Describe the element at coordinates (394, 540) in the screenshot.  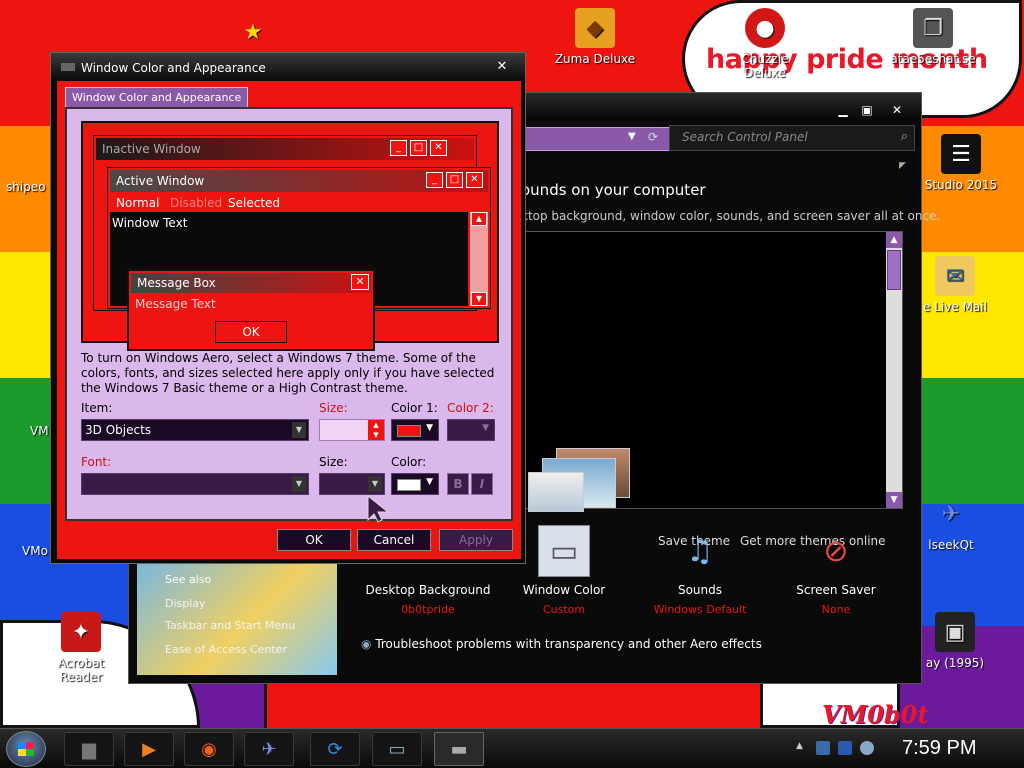
I see `cancel-button: Cancel` at that location.